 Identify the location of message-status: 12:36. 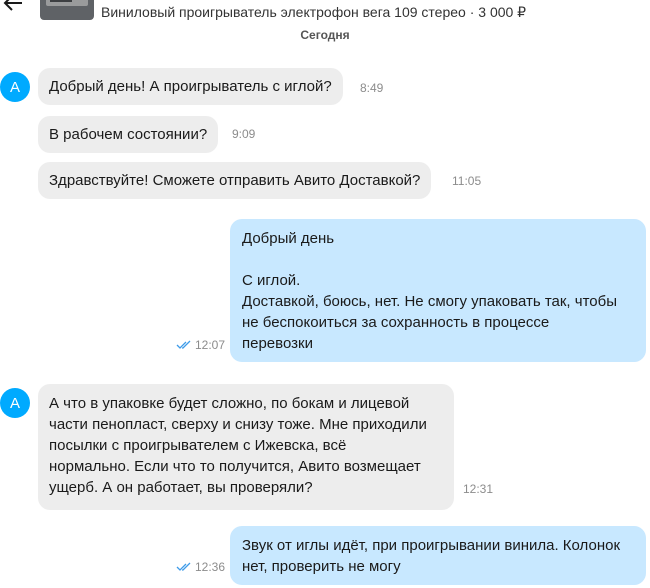
(200, 567).